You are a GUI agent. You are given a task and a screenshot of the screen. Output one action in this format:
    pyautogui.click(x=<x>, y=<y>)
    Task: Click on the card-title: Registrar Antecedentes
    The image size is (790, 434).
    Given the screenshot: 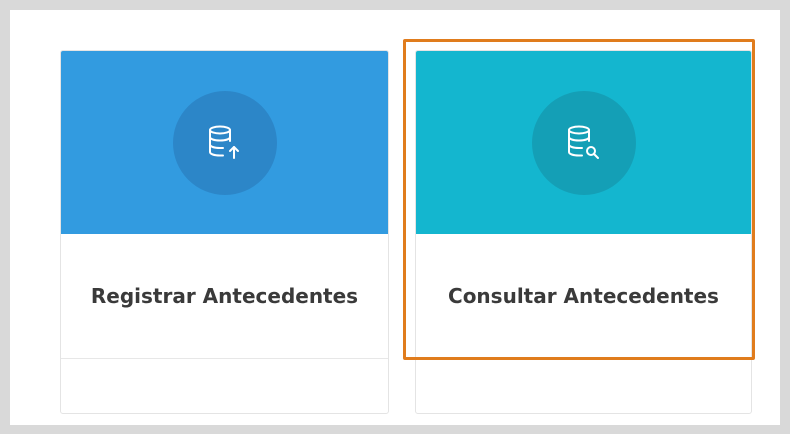 What is the action you would take?
    pyautogui.click(x=224, y=296)
    